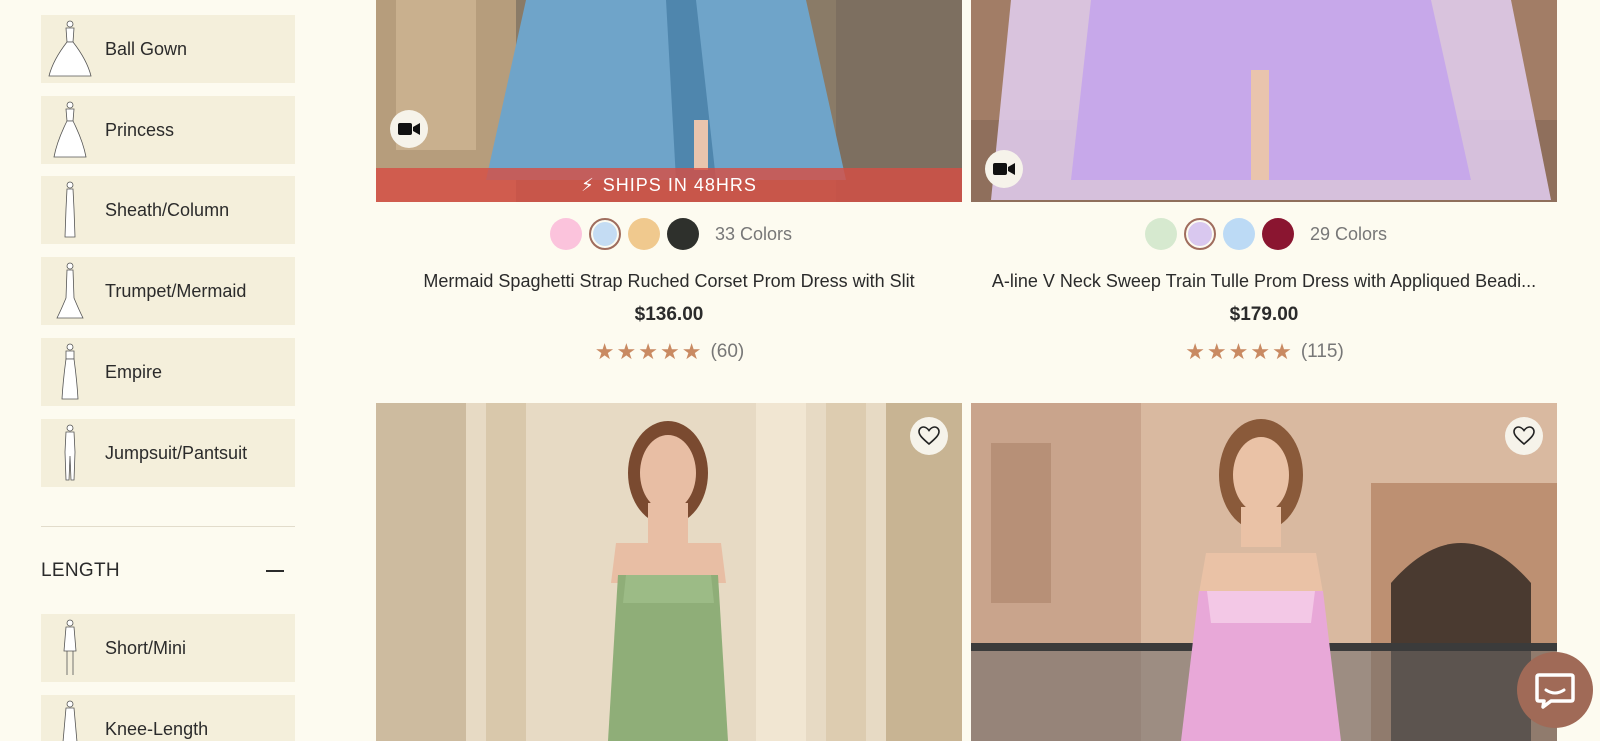 This screenshot has width=1600, height=741. Describe the element at coordinates (1264, 314) in the screenshot. I see `product-price: $179.00` at that location.